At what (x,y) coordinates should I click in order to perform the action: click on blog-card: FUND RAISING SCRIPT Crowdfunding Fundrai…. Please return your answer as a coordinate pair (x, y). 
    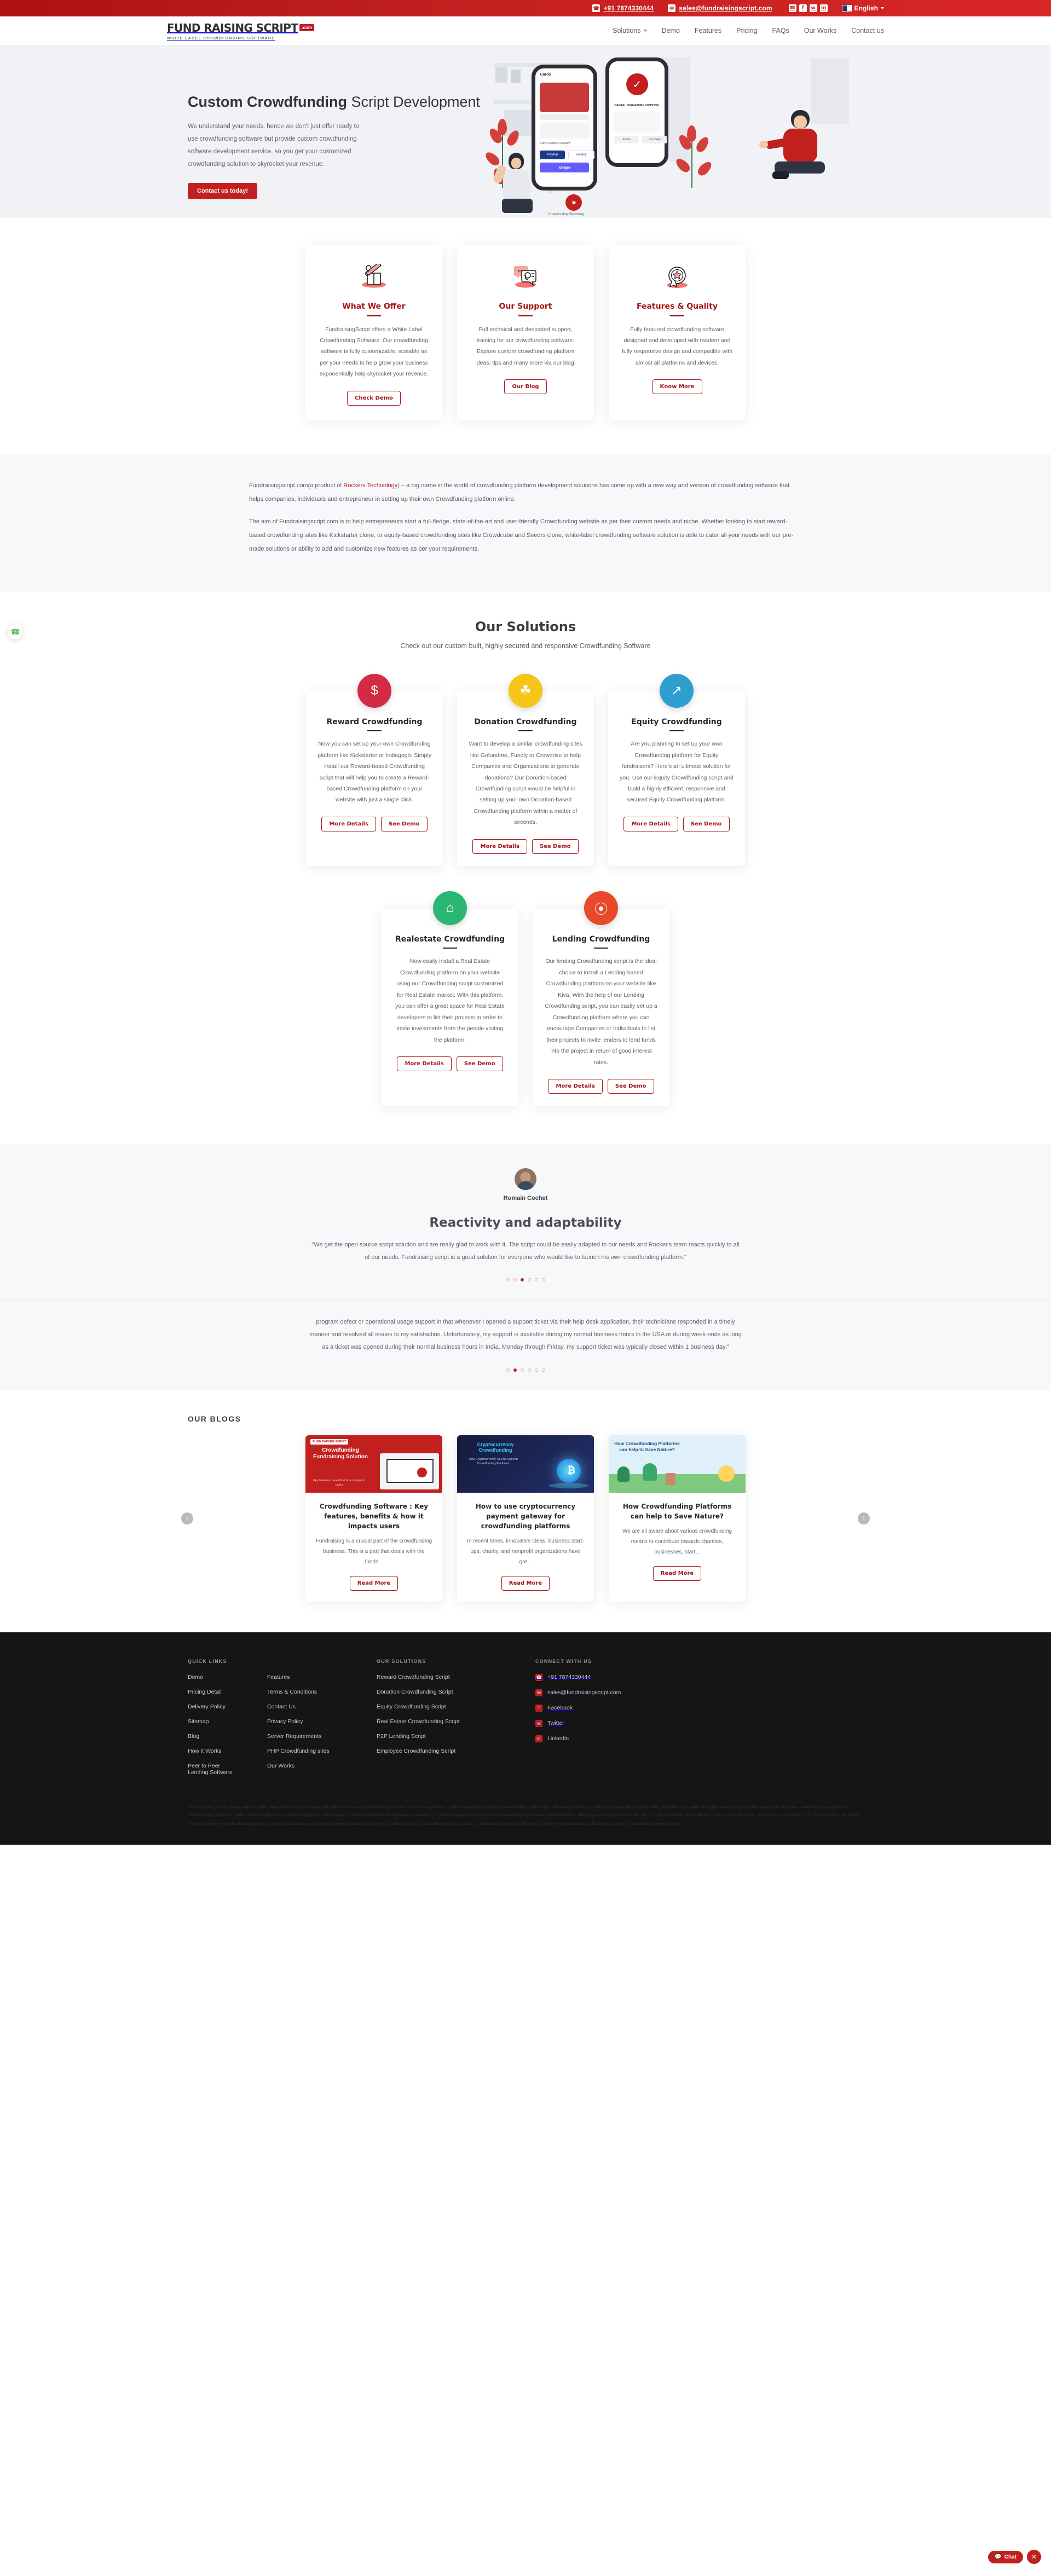
    Looking at the image, I should click on (373, 1519).